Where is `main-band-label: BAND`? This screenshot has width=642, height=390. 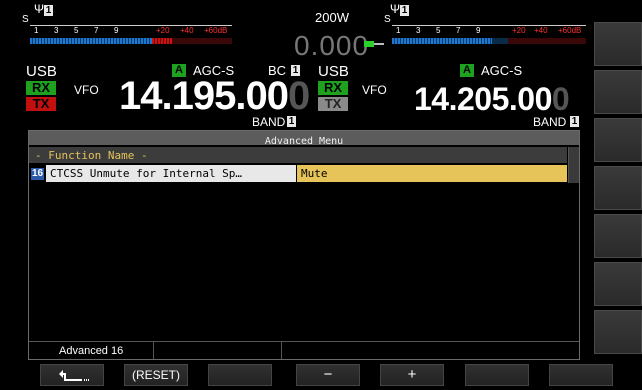 main-band-label: BAND is located at coordinates (269, 122).